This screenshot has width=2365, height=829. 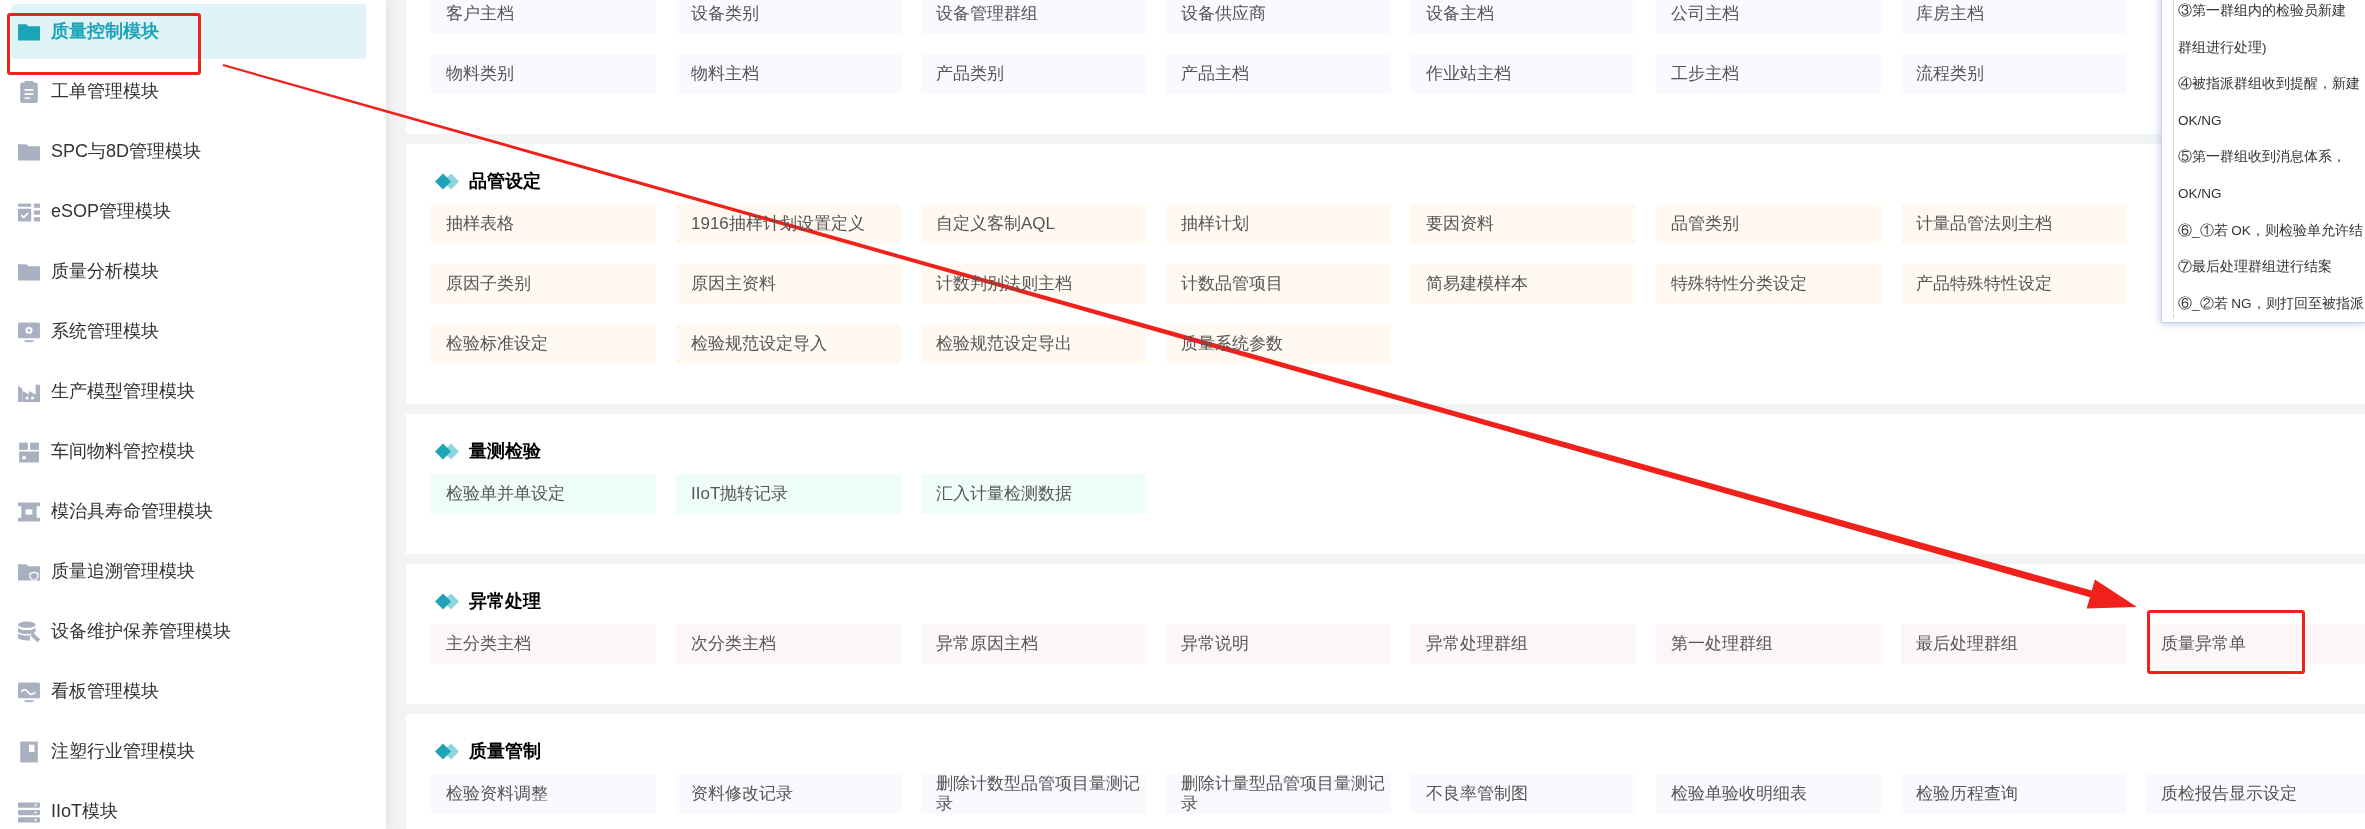 I want to click on section-title: 品管设定, so click(x=505, y=181).